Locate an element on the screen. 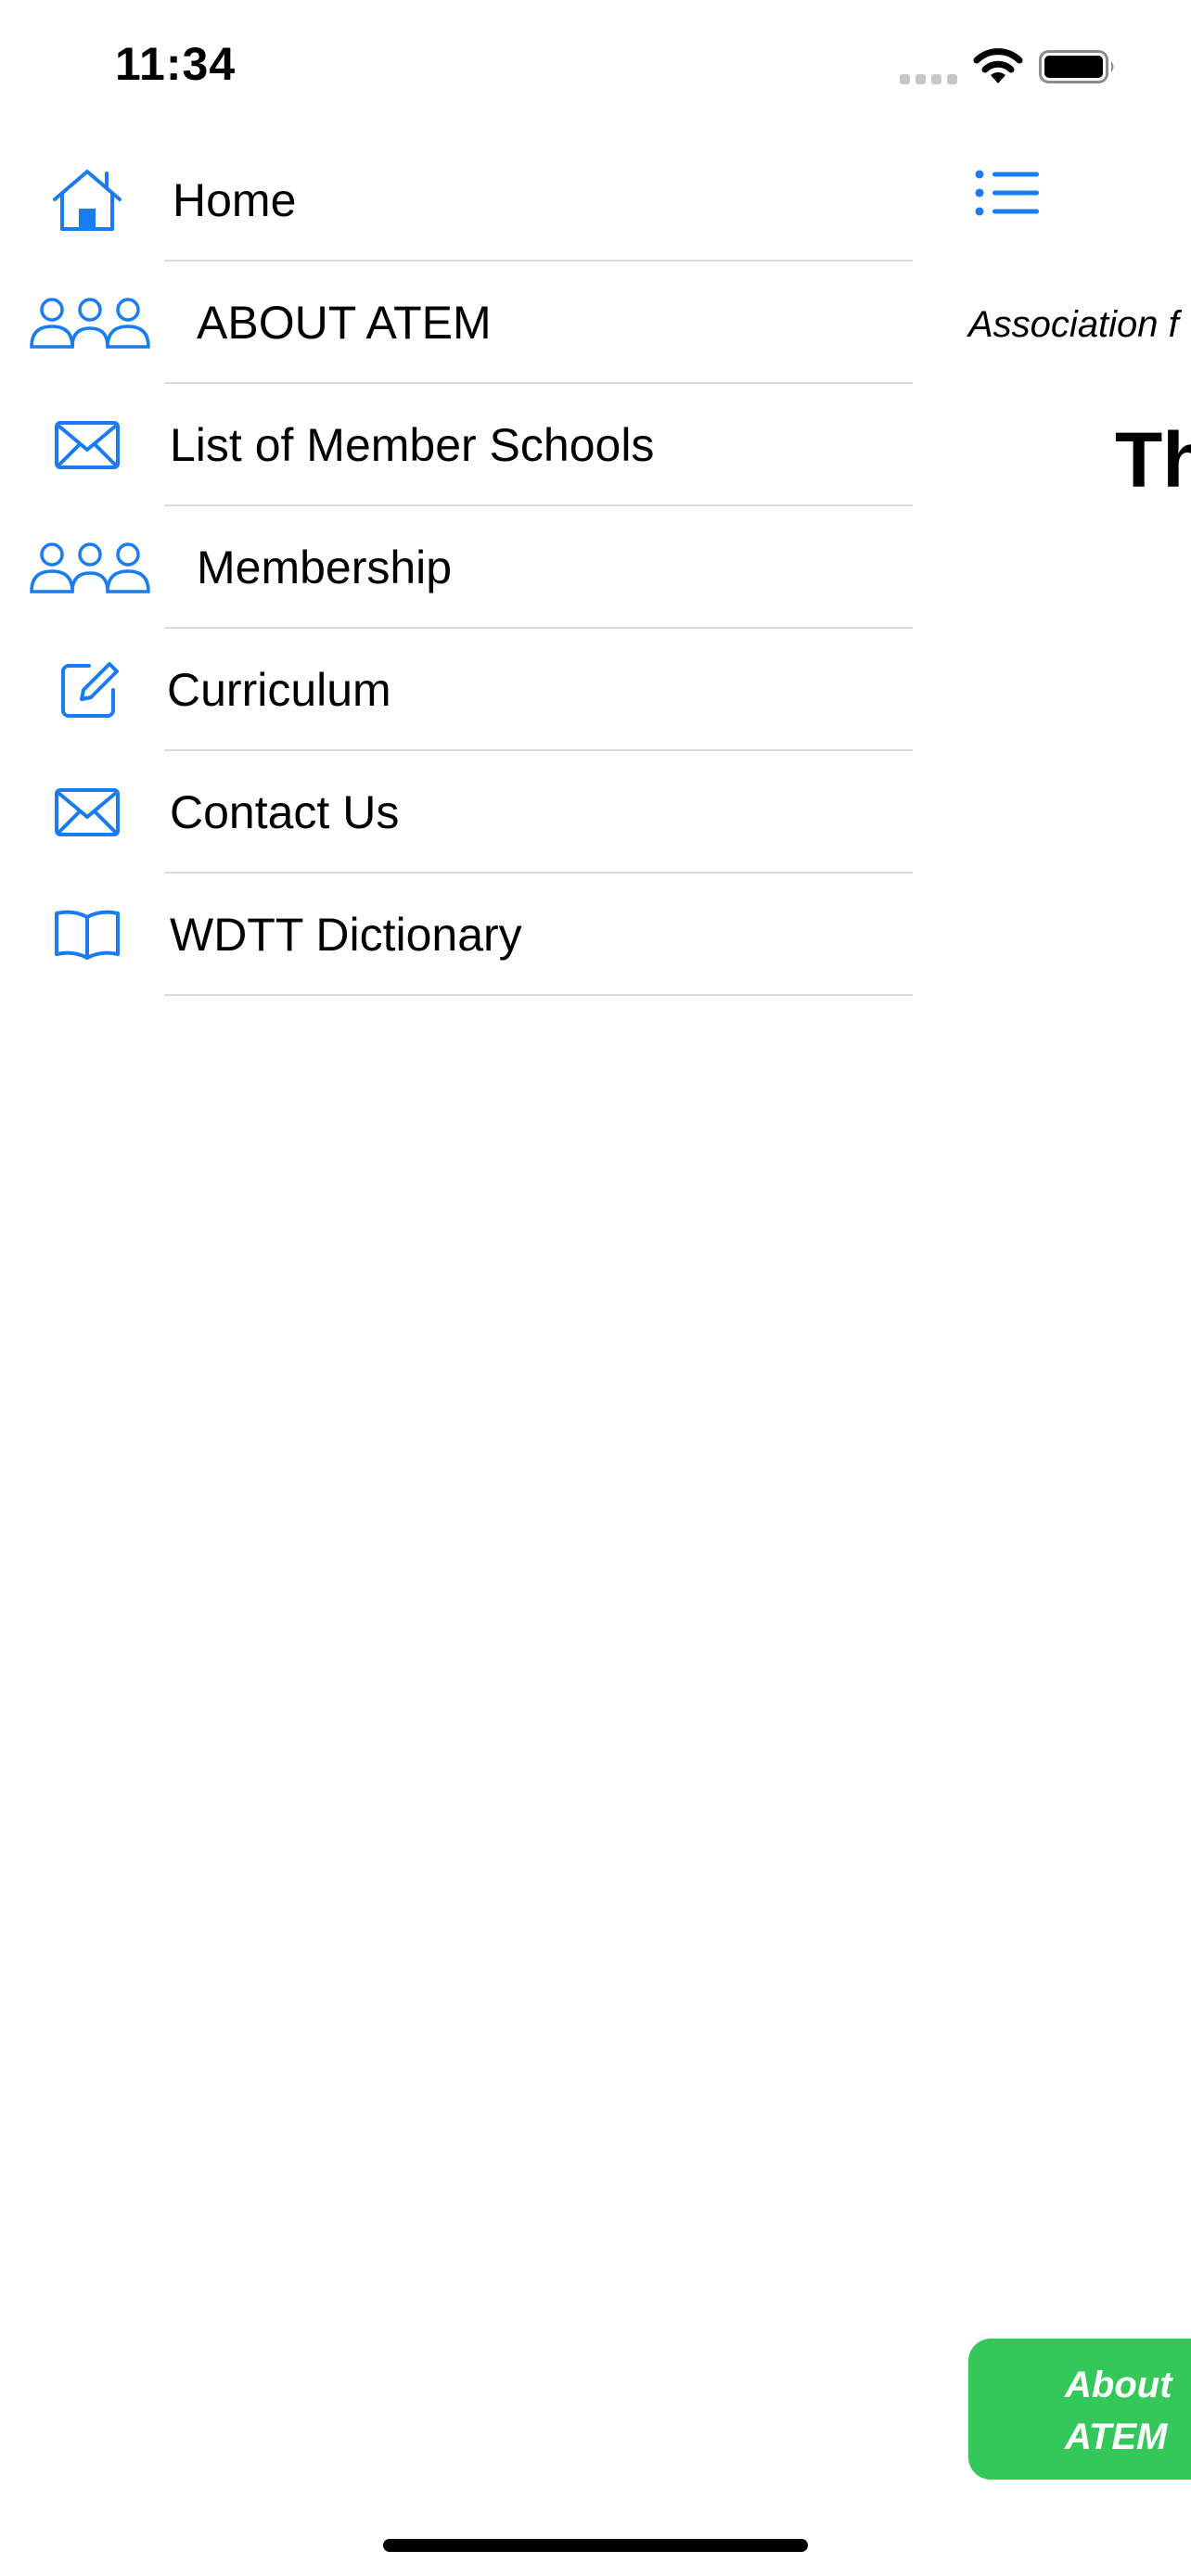  house-icon is located at coordinates (87, 200).